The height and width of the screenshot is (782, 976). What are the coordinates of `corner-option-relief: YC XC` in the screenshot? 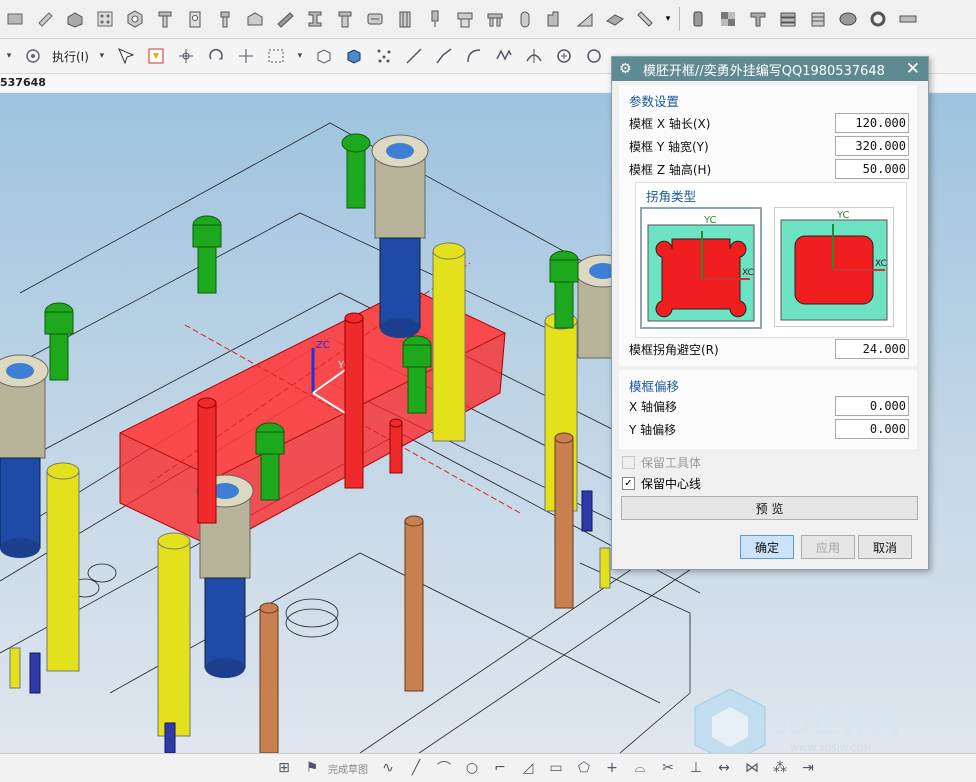 It's located at (701, 268).